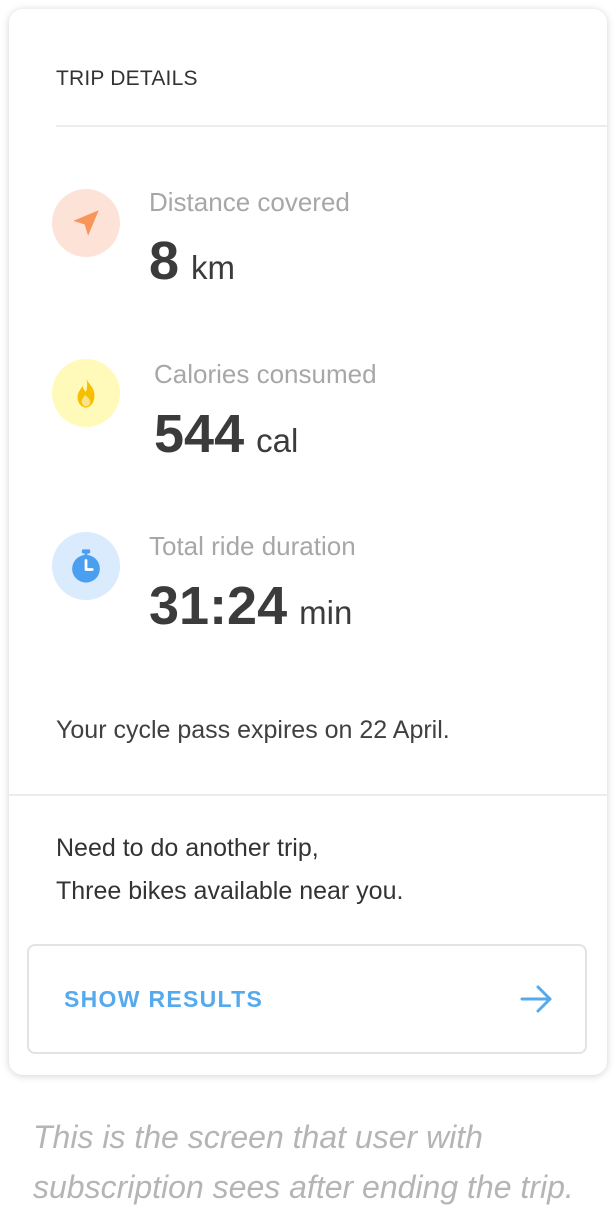 This screenshot has height=1212, width=616. I want to click on show-results-label: SHOW RESULTS, so click(164, 998).